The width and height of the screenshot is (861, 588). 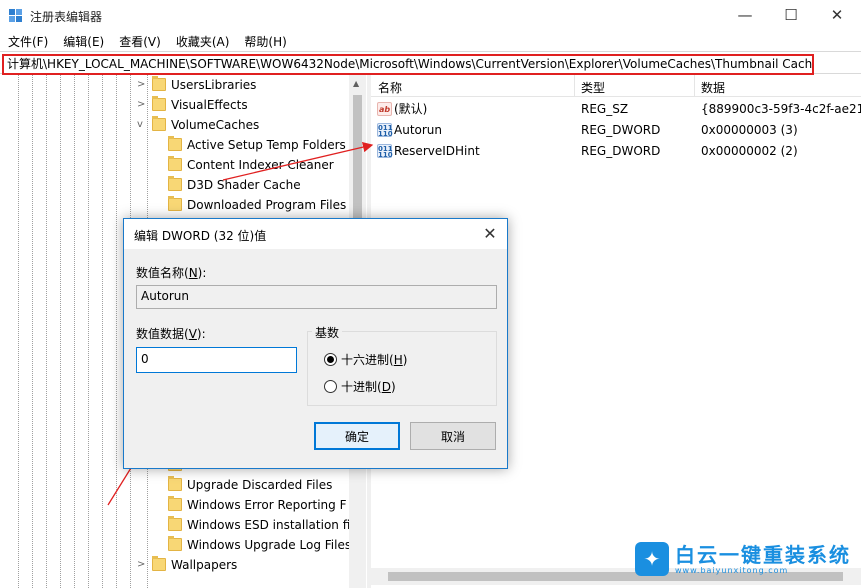 What do you see at coordinates (202, 41) in the screenshot?
I see `menu-favorites: 收藏夹(A)` at bounding box center [202, 41].